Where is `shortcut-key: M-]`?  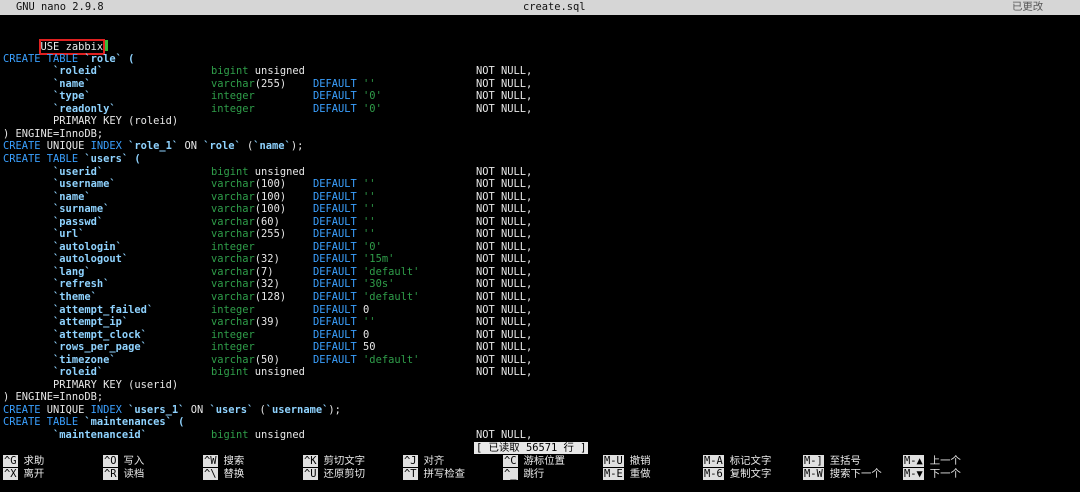 shortcut-key: M-] is located at coordinates (813, 461).